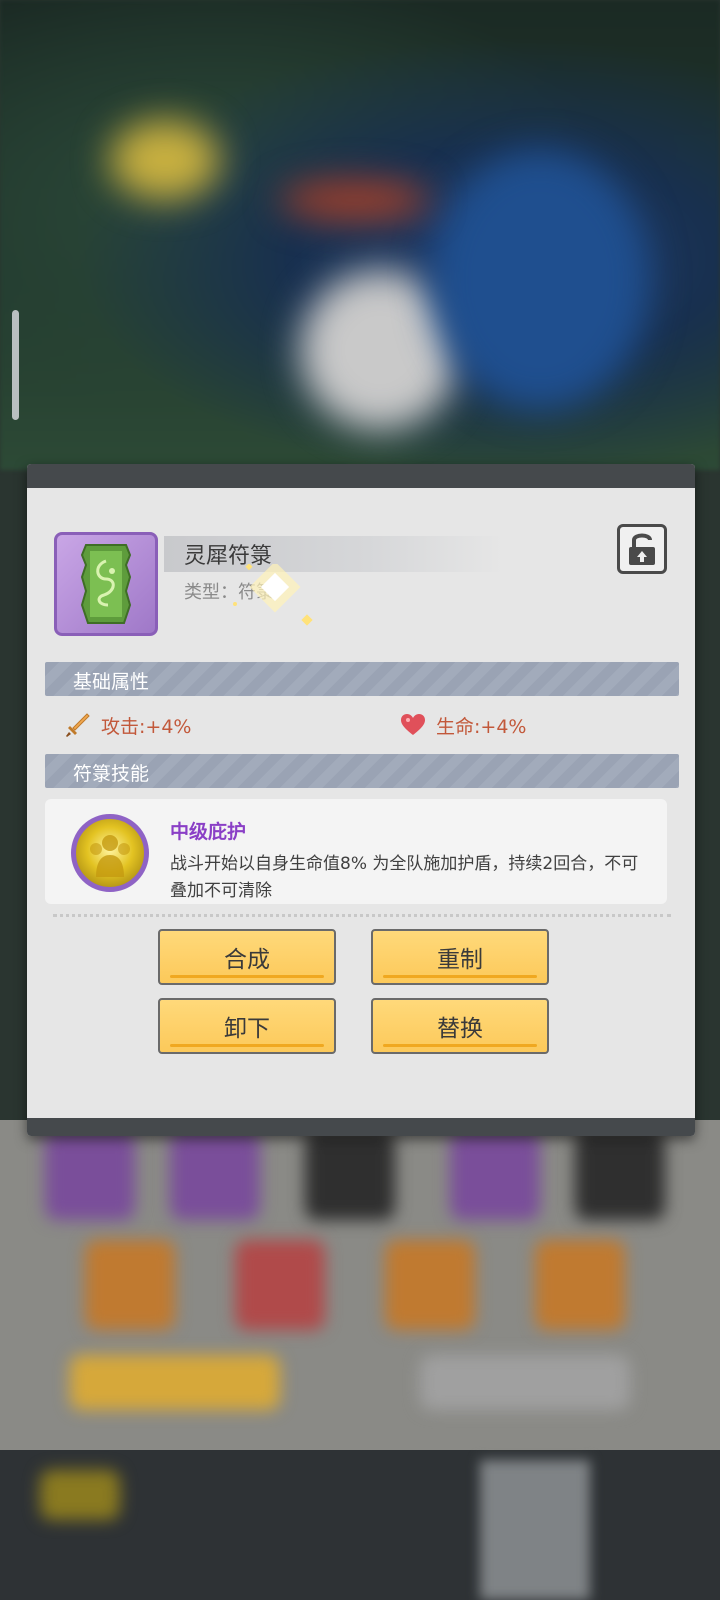 Image resolution: width=720 pixels, height=1600 pixels. Describe the element at coordinates (273, 595) in the screenshot. I see `sparkle-icon` at that location.